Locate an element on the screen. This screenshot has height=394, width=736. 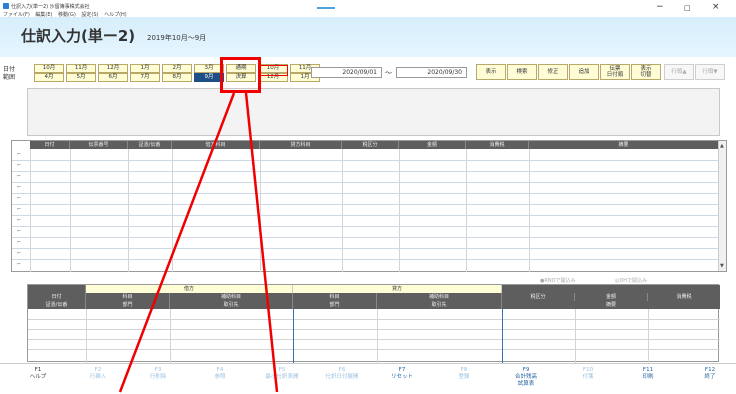
month-btn-r1-2: 12月 is located at coordinates (113, 68).